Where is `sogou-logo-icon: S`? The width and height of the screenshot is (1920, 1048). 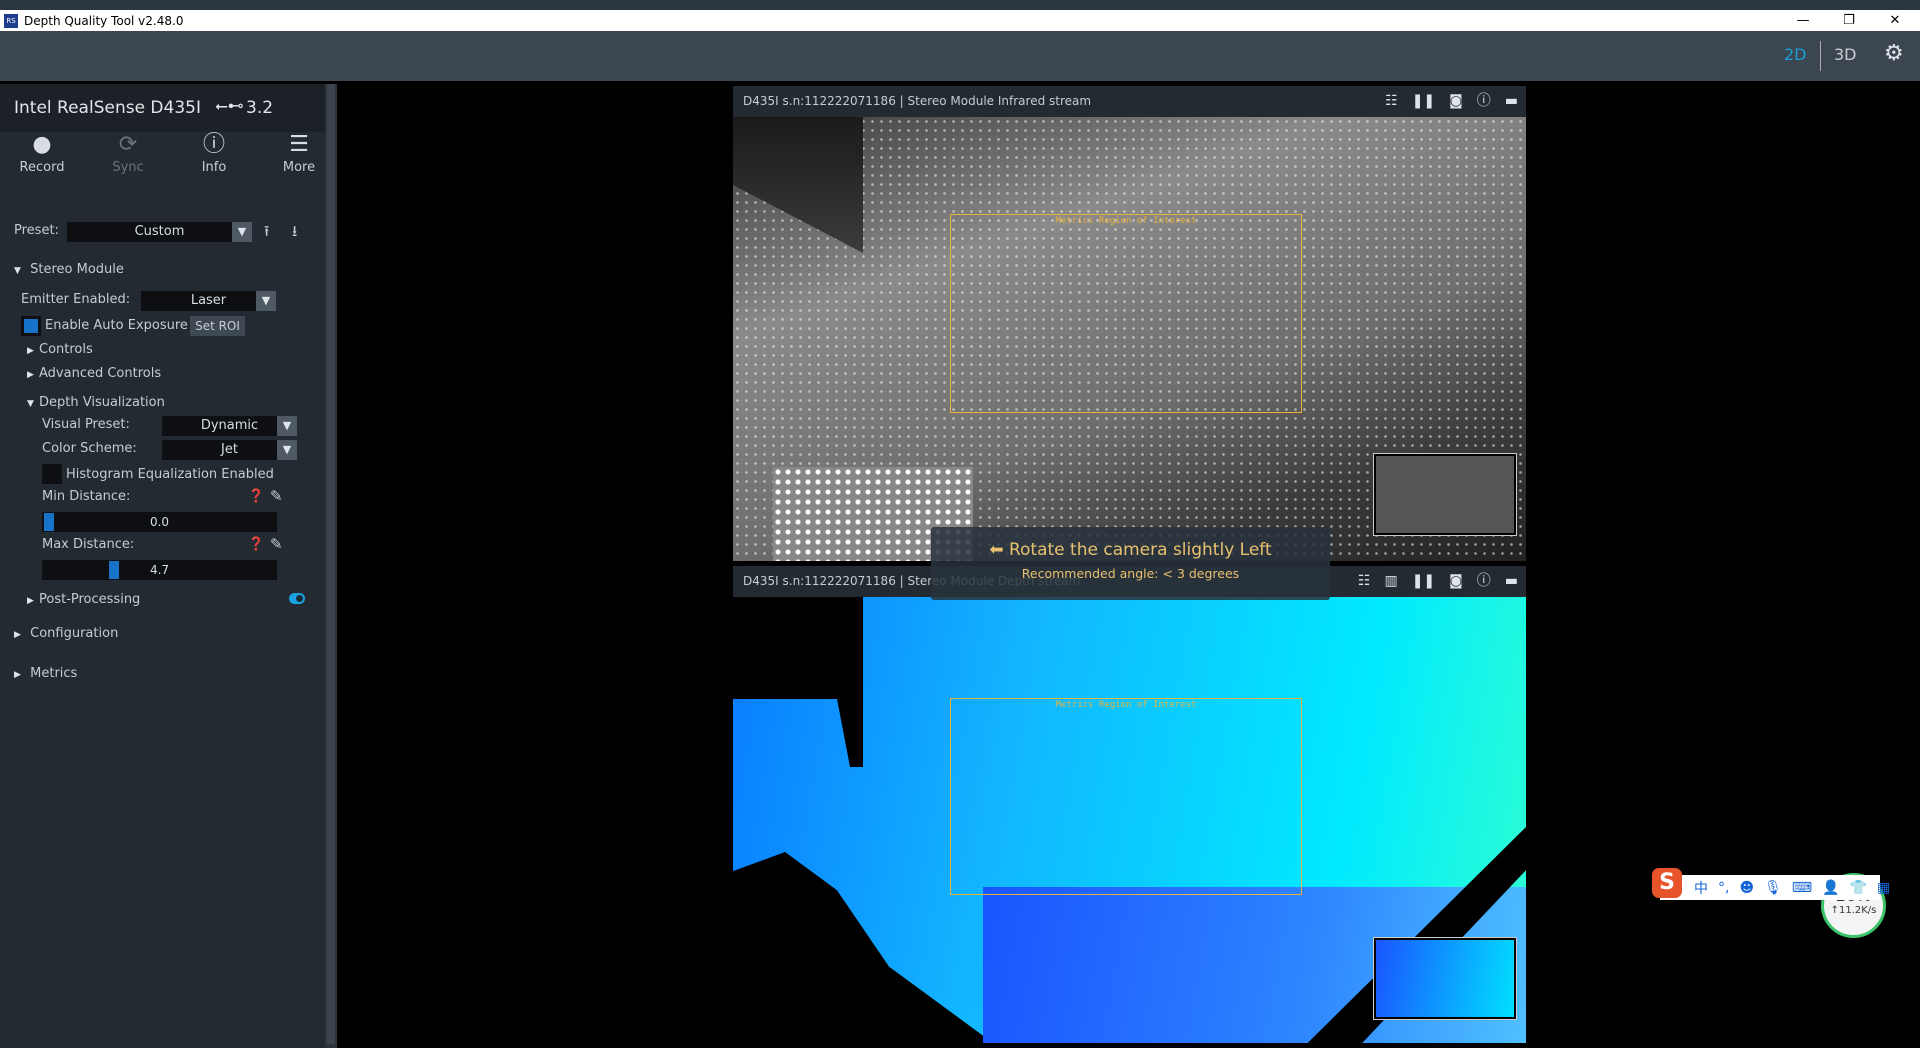
sogou-logo-icon: S is located at coordinates (1667, 883).